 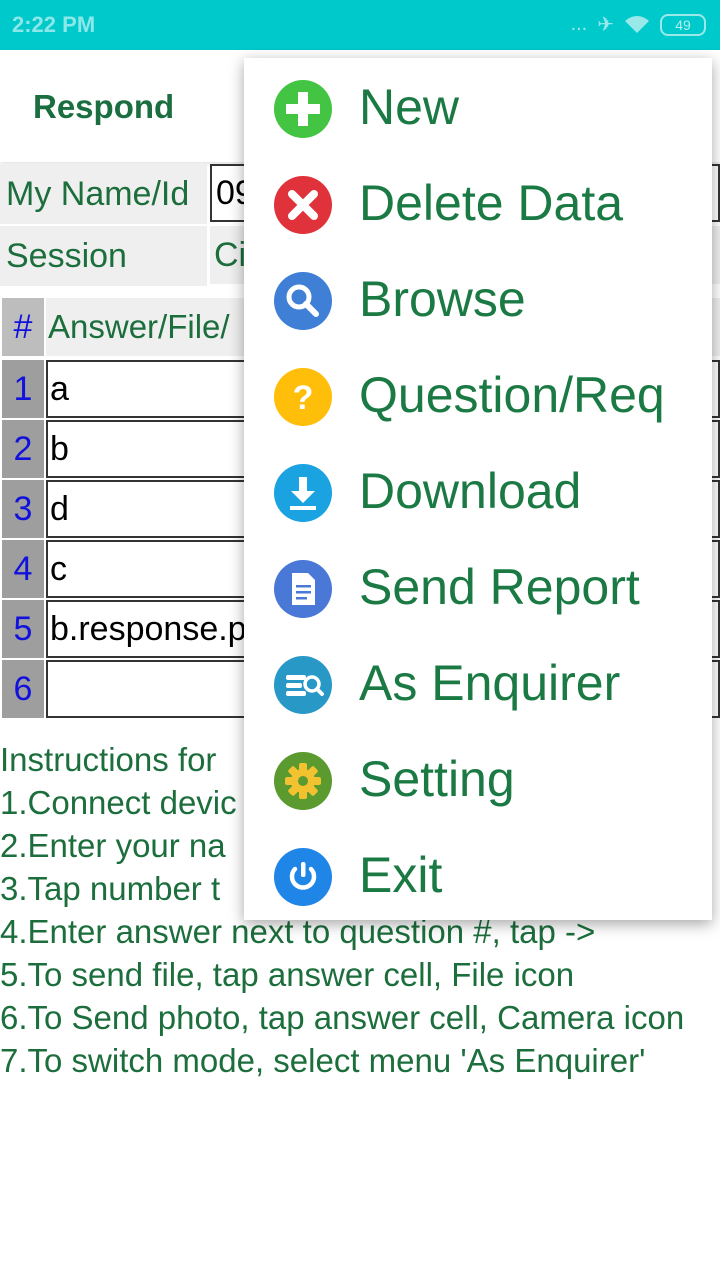 What do you see at coordinates (478, 108) in the screenshot?
I see `menu-item-new: New` at bounding box center [478, 108].